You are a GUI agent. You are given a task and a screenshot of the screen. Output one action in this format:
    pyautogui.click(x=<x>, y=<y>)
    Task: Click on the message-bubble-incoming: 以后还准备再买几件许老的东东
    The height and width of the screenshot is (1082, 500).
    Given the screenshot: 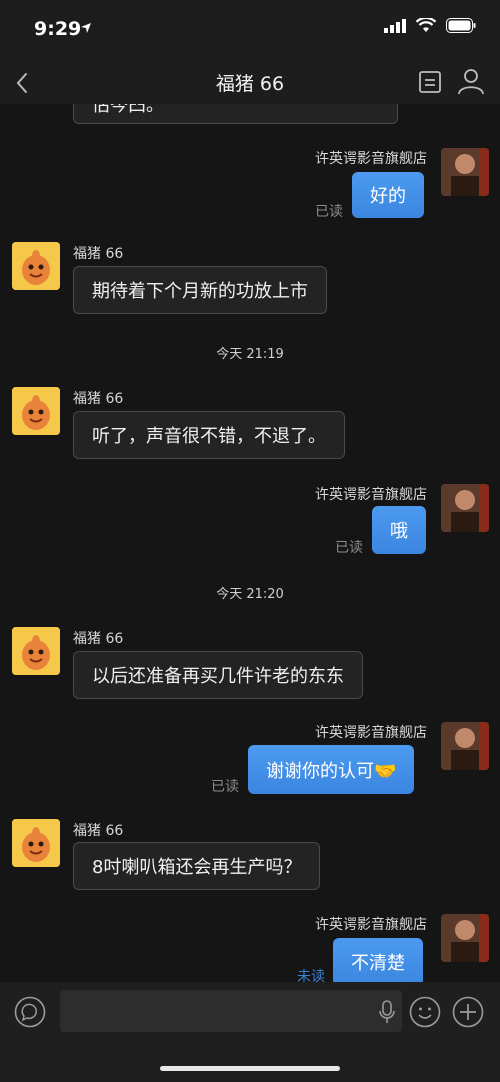 What is the action you would take?
    pyautogui.click(x=218, y=675)
    